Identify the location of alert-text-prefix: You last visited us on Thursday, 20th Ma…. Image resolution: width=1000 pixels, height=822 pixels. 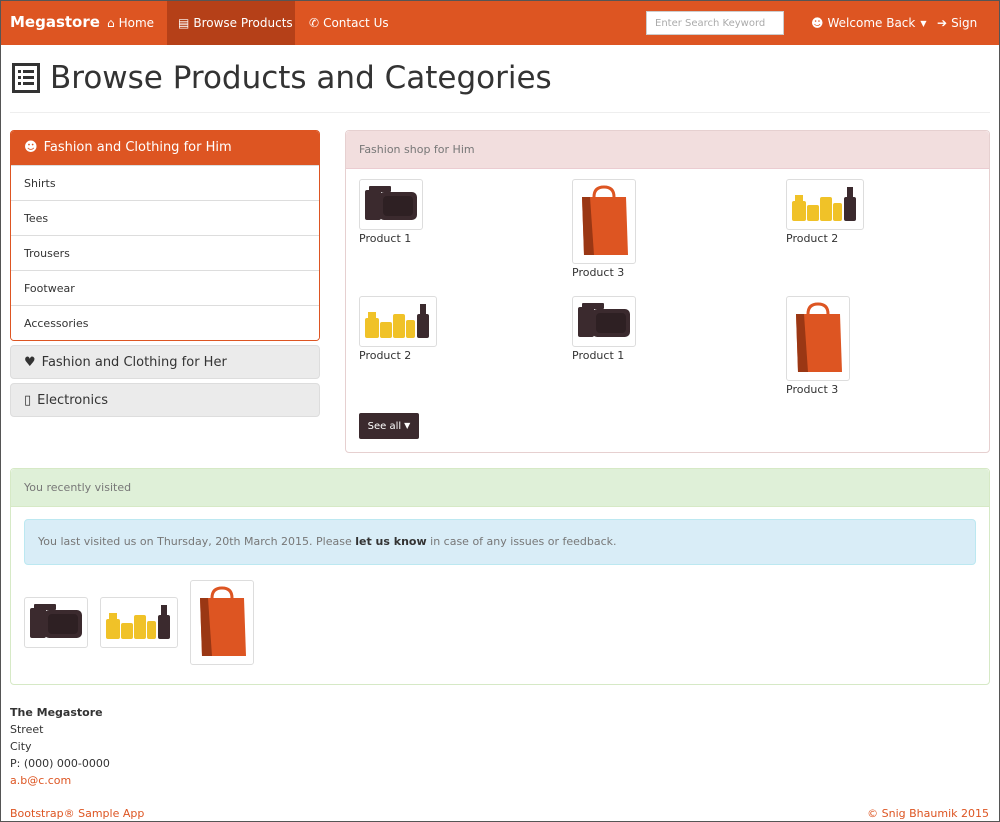
(197, 541).